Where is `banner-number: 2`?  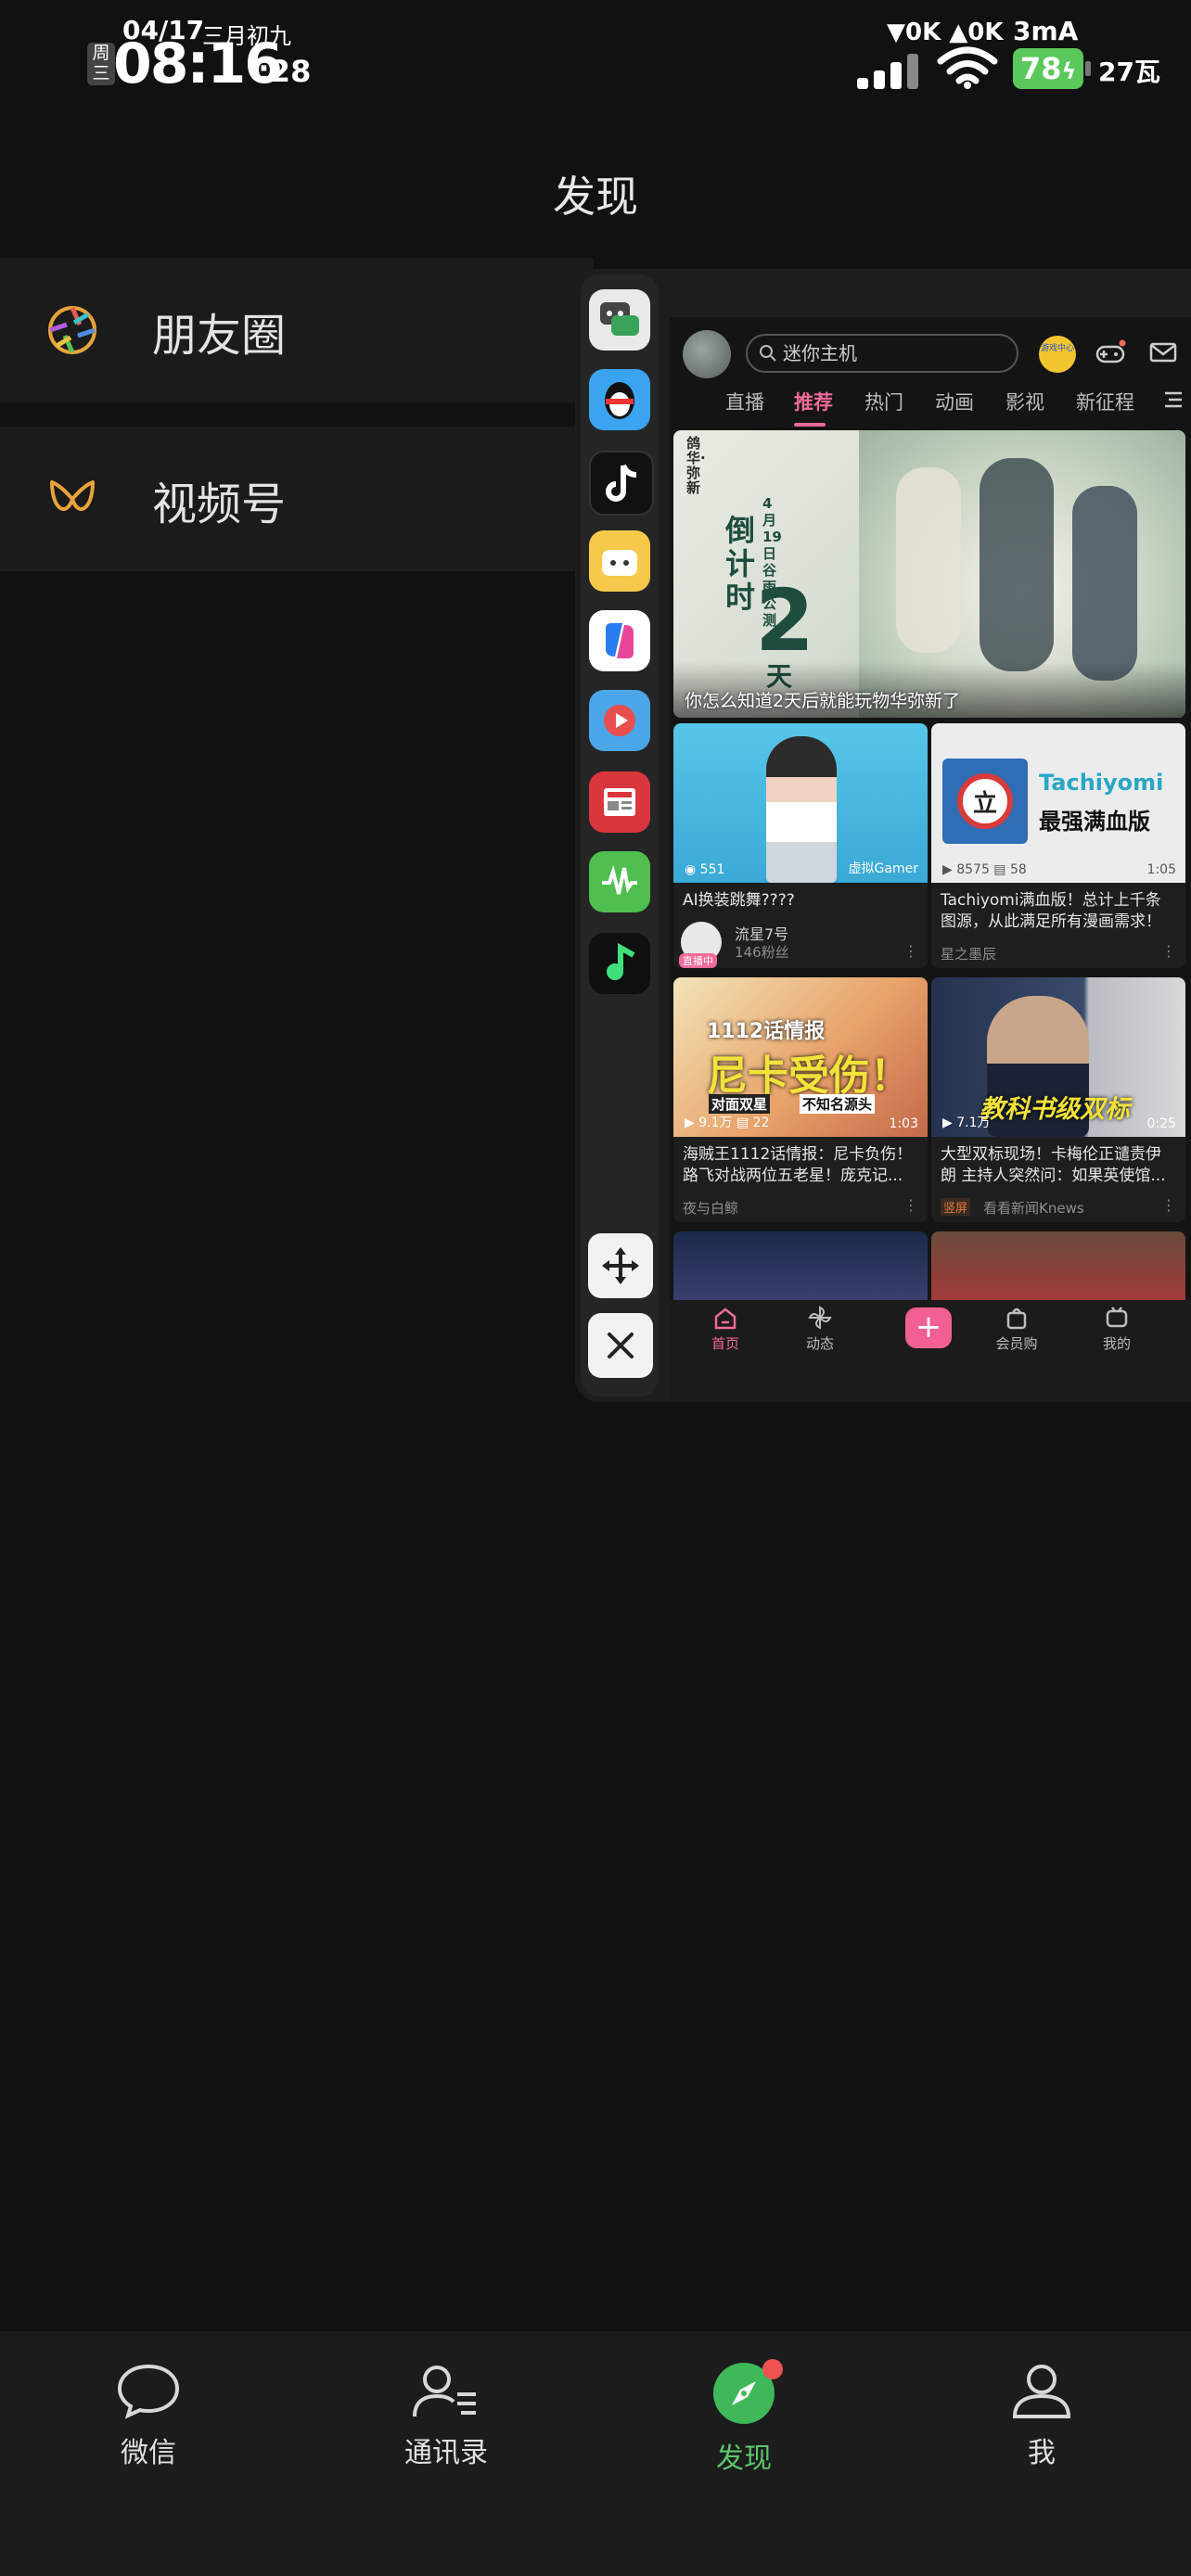 banner-number: 2 is located at coordinates (785, 620).